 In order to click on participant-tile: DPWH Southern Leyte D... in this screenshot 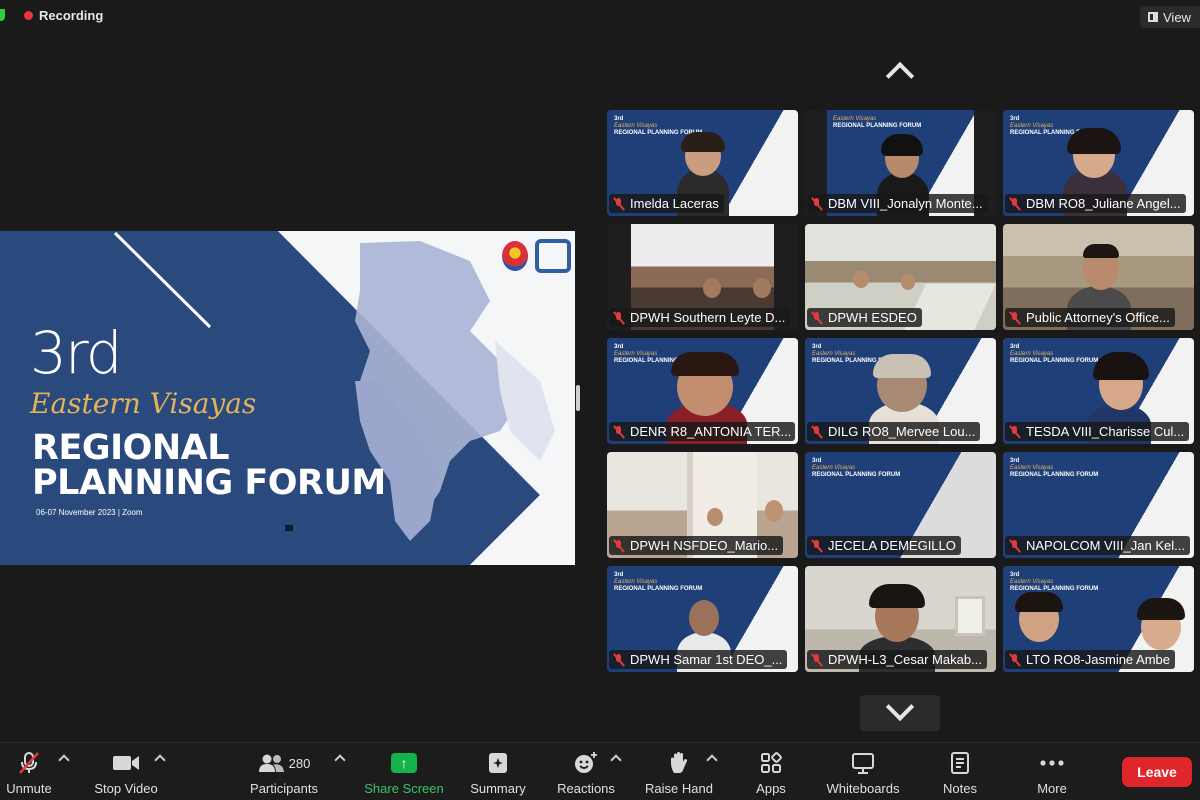, I will do `click(702, 277)`.